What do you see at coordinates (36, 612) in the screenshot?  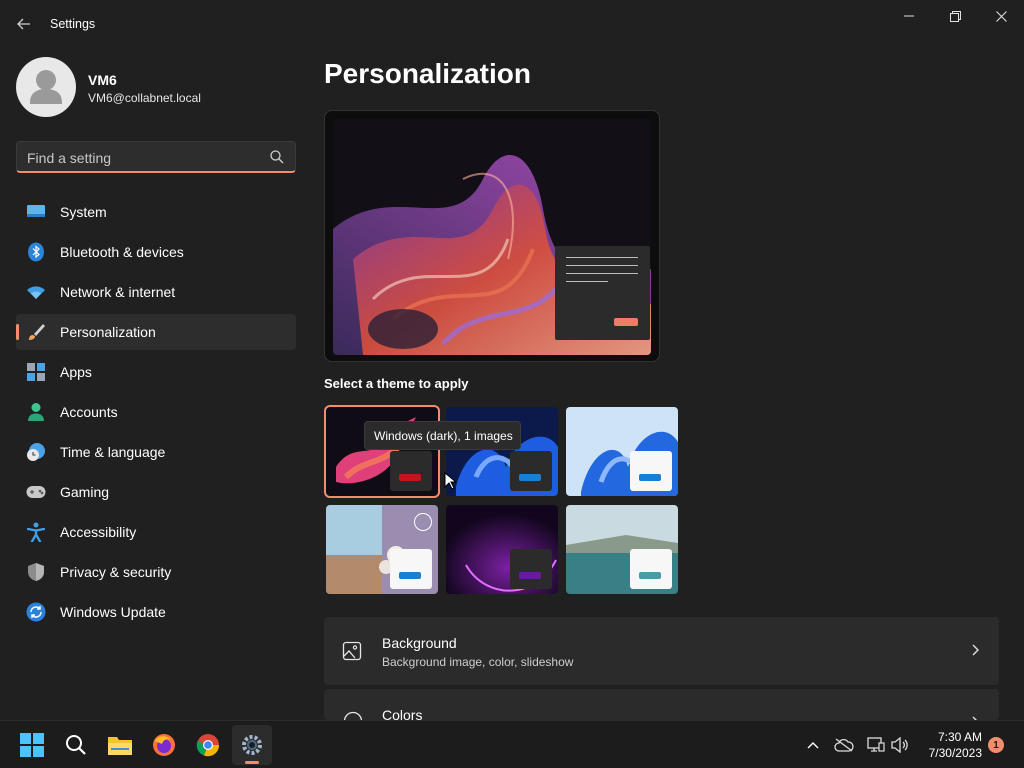 I see `update-icon` at bounding box center [36, 612].